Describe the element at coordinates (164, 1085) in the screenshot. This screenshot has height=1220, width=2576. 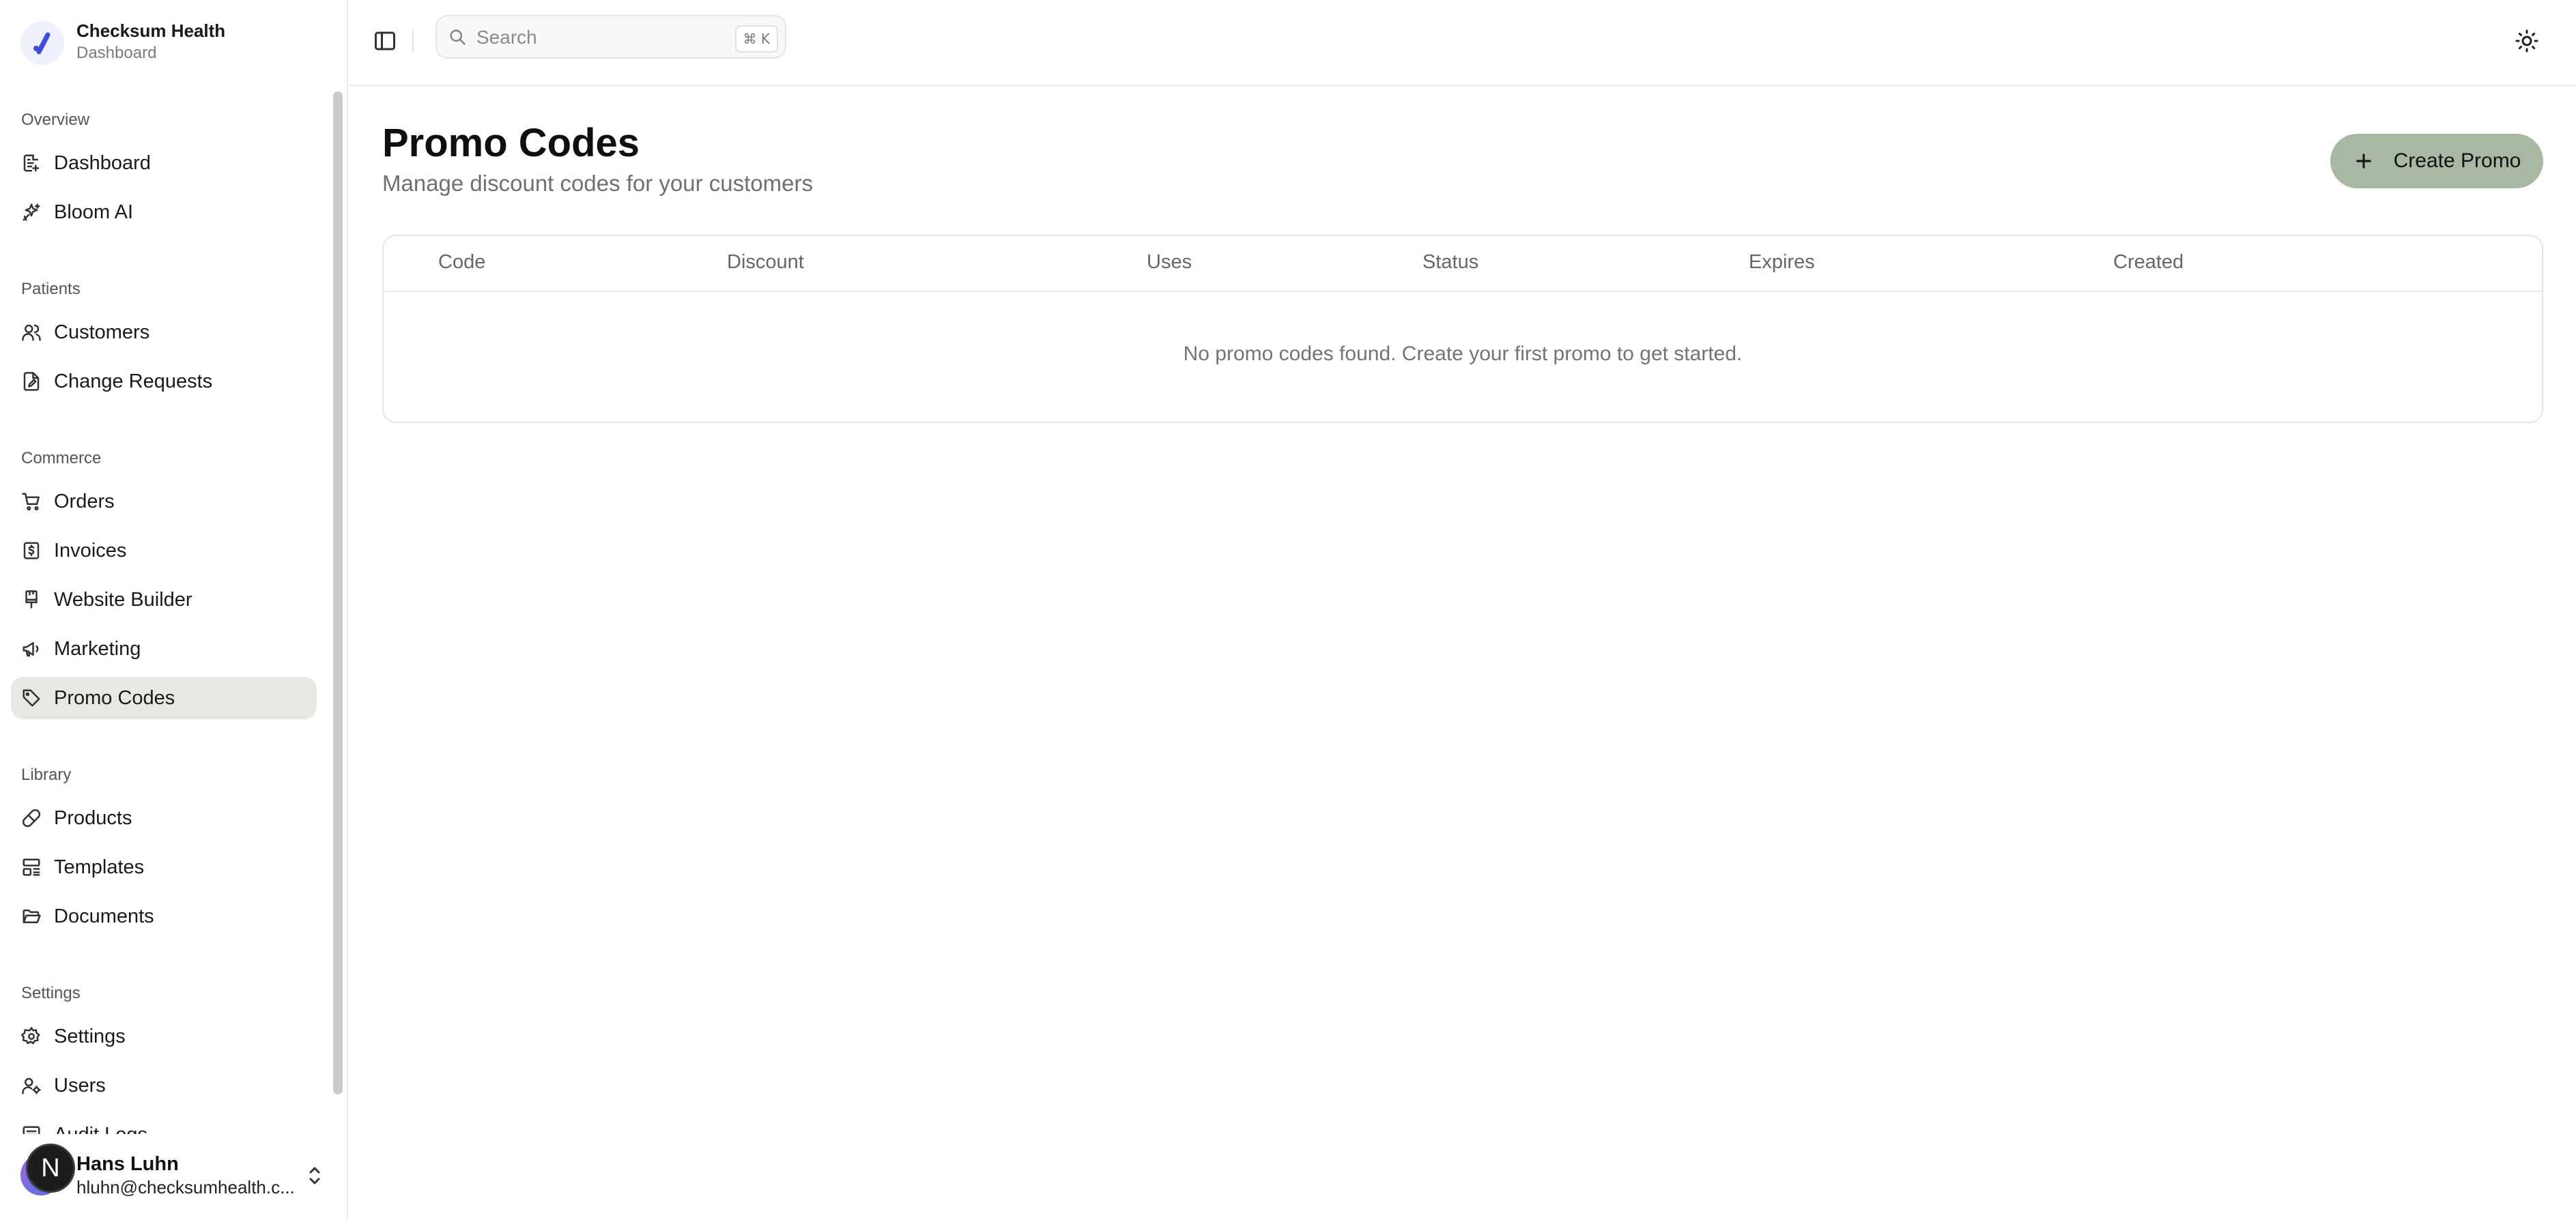
I see `sidebar-item-users: Users` at that location.